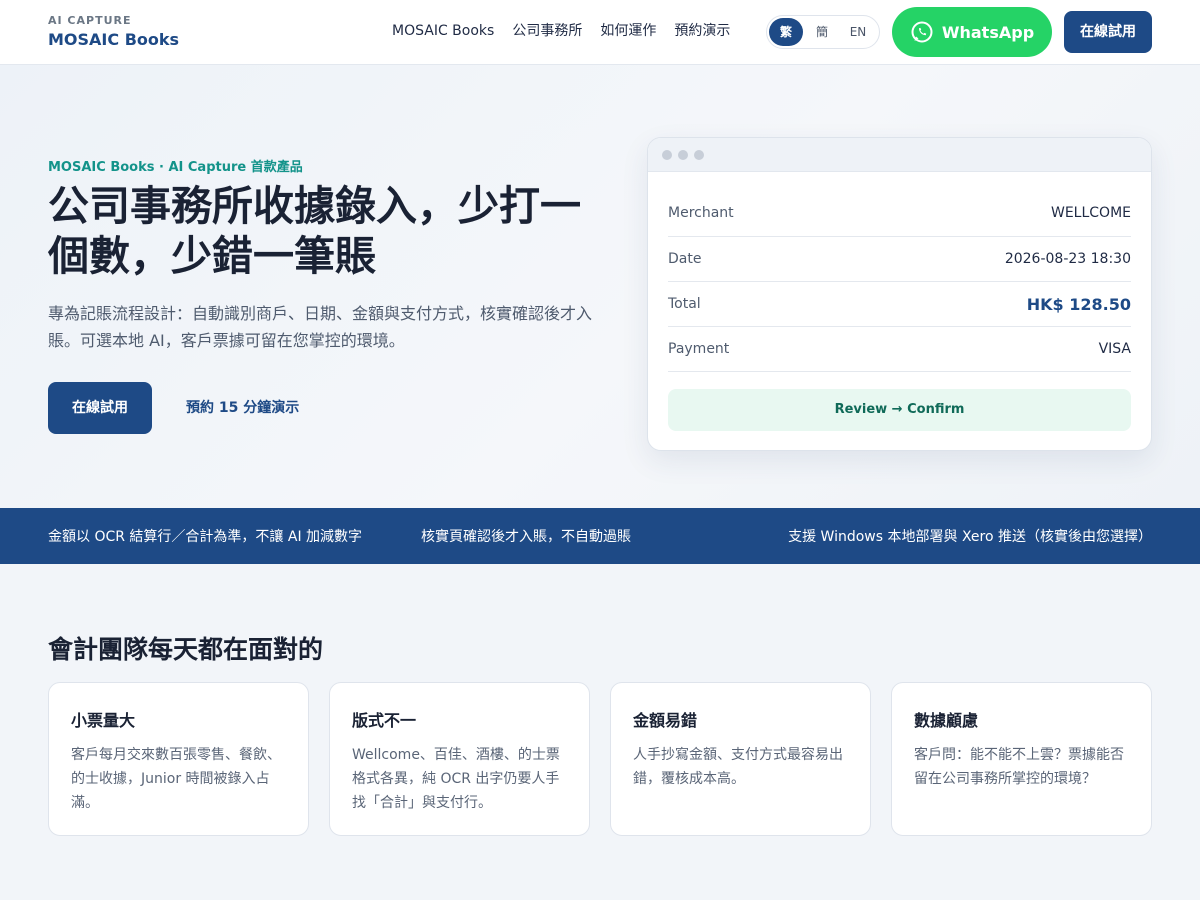 This screenshot has height=900, width=1200. I want to click on pain-card: 金額易錯 人手抄寫金額、支付方式最容易出錯，覆核成本高。, so click(740, 759).